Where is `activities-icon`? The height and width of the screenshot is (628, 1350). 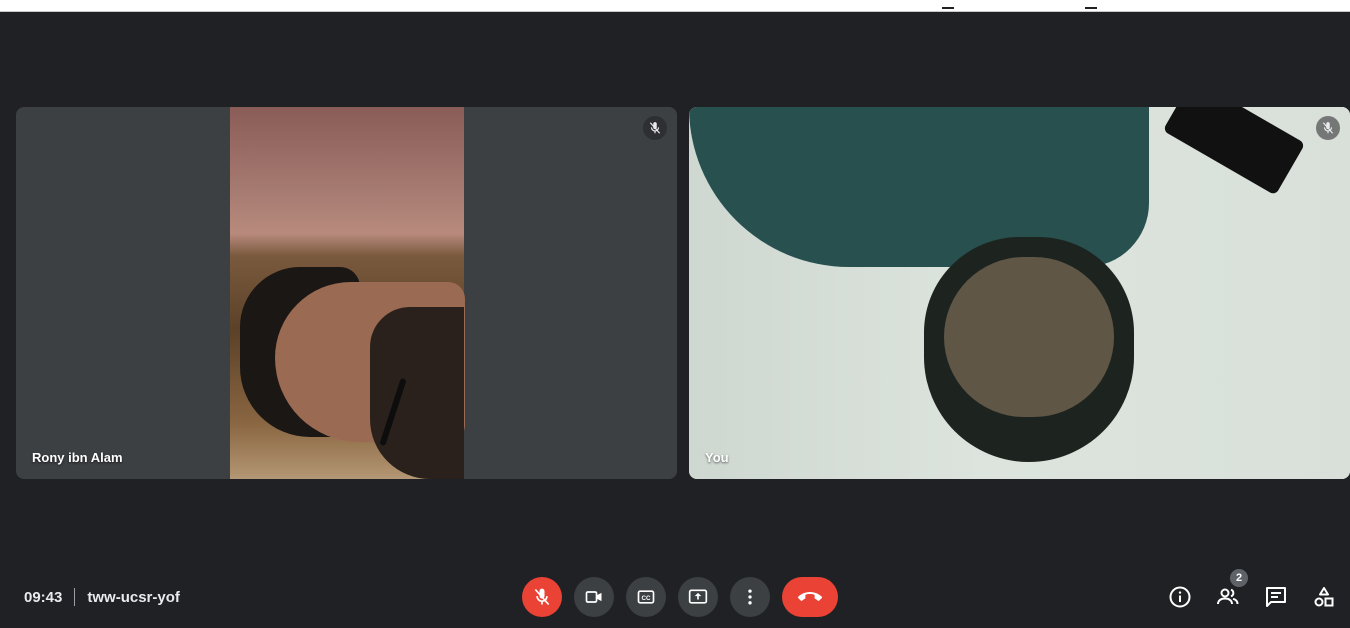 activities-icon is located at coordinates (1324, 597).